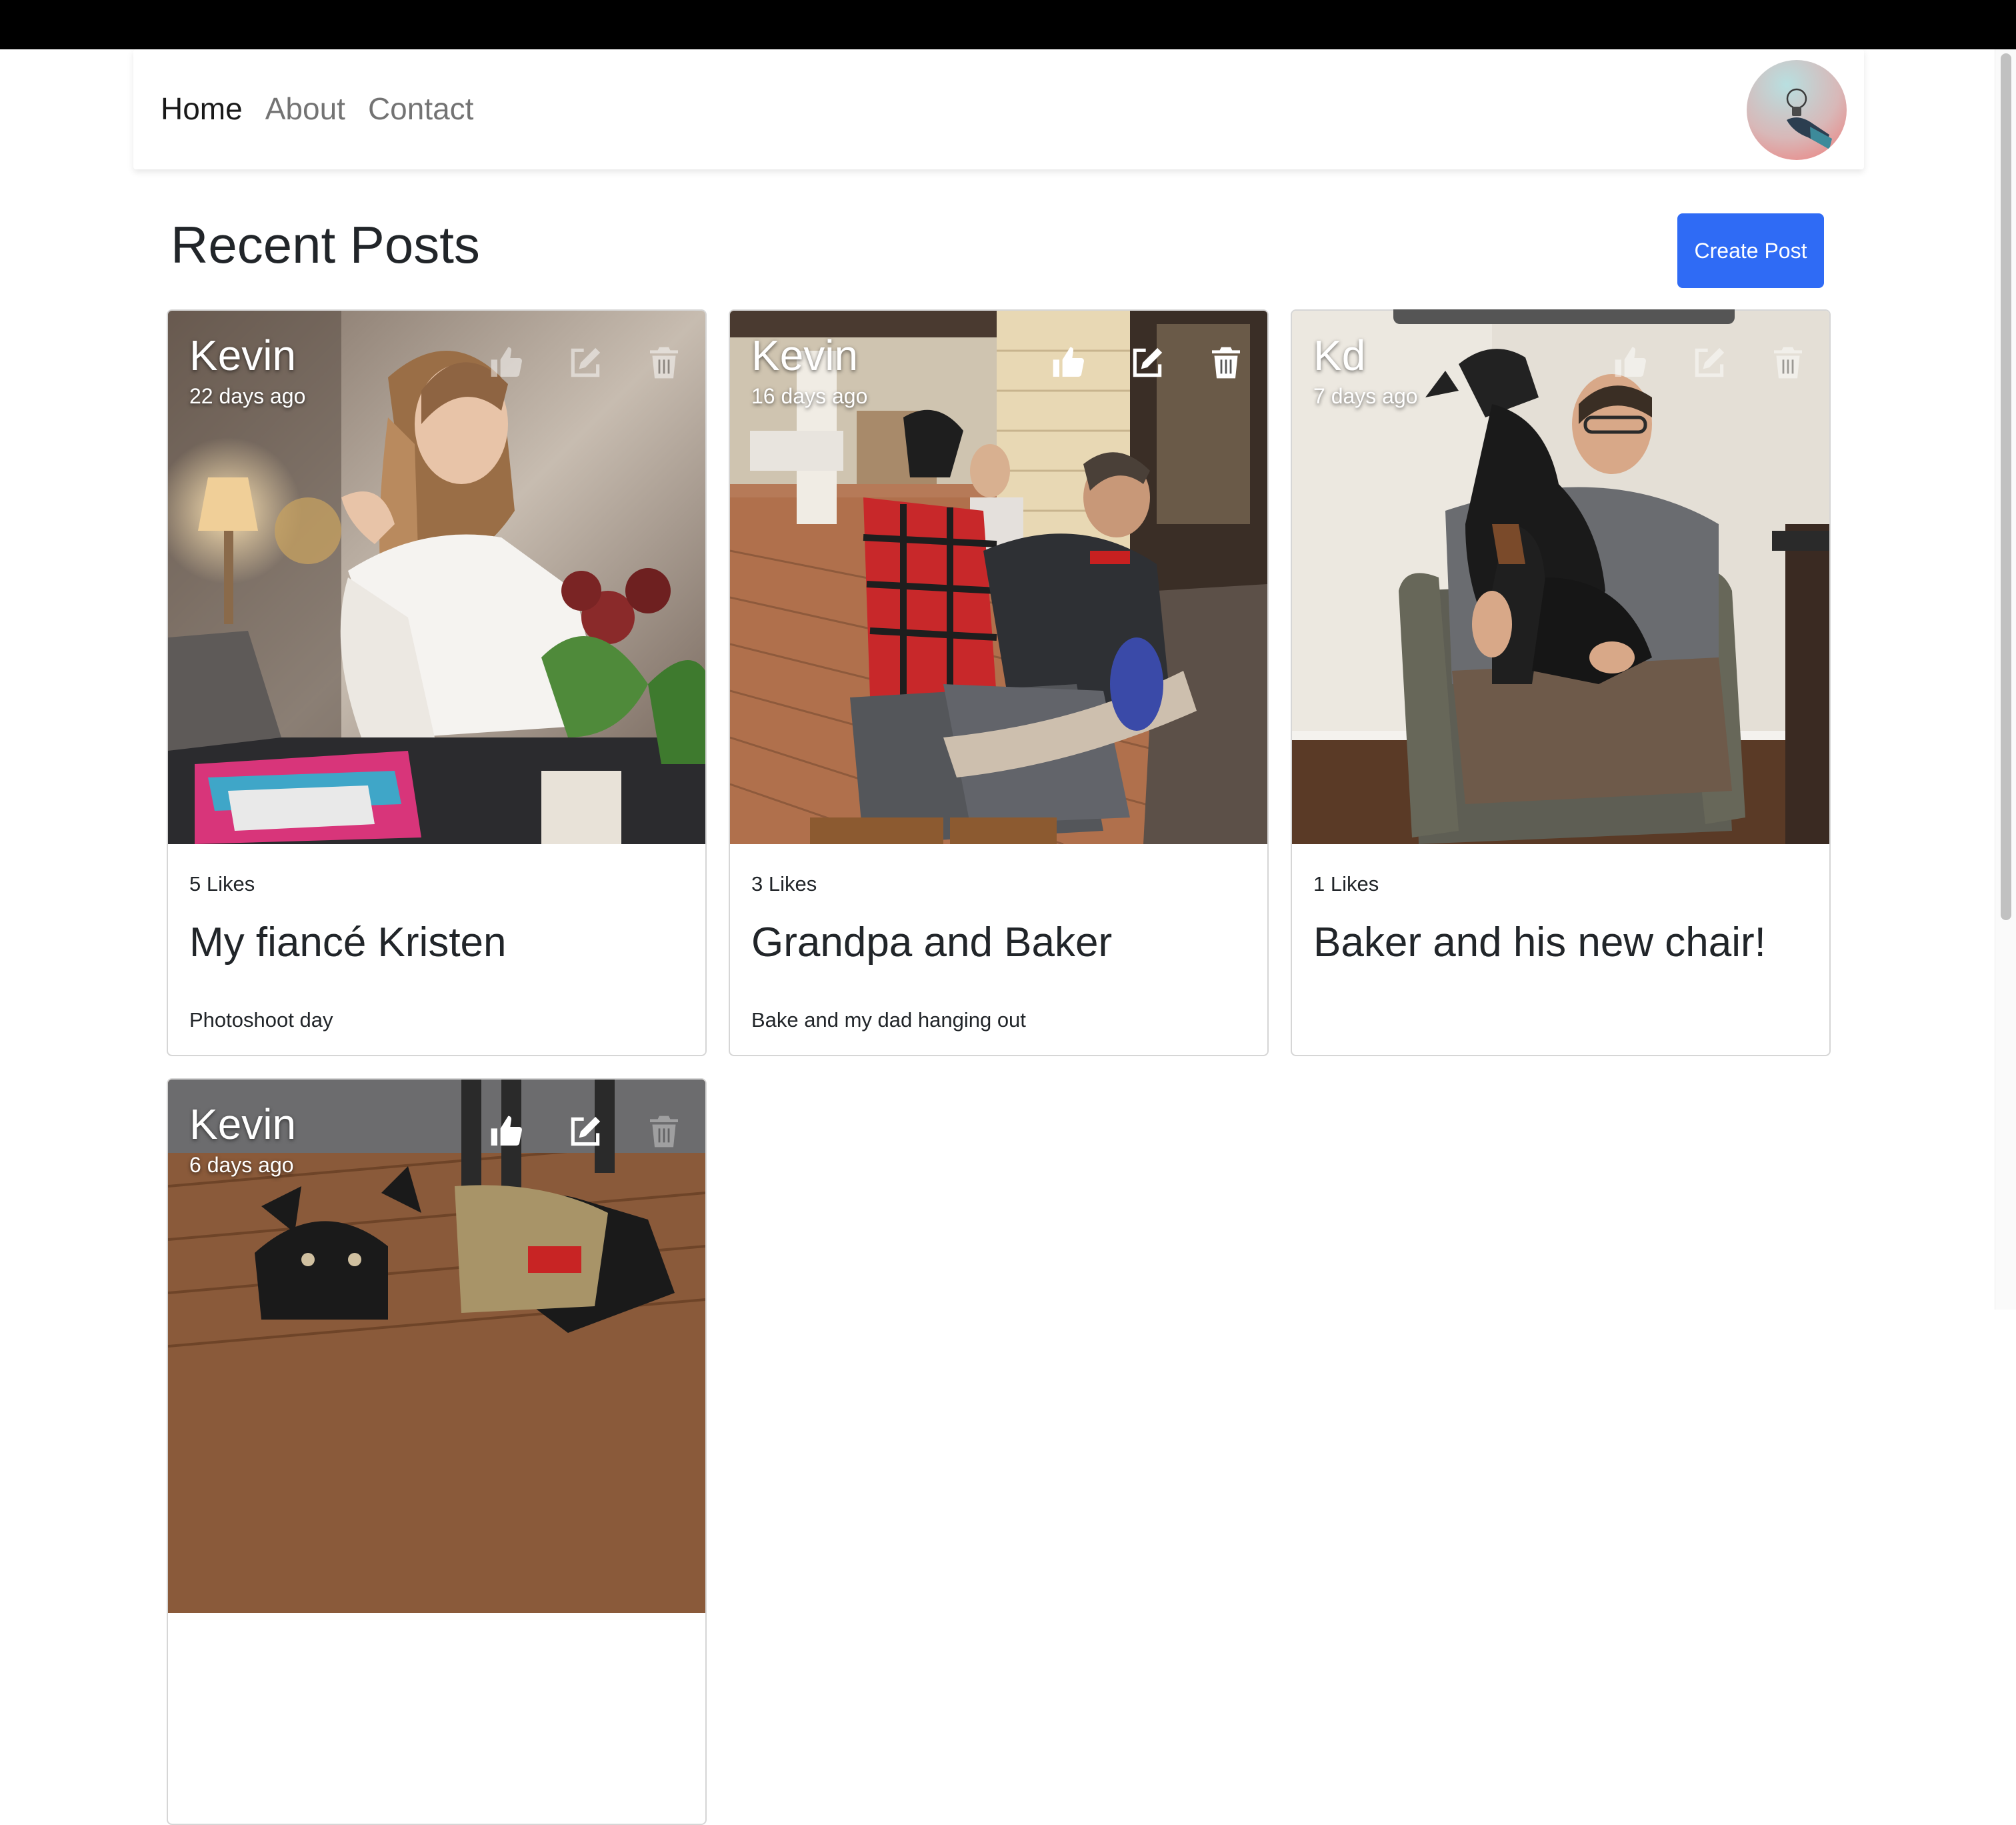  What do you see at coordinates (1008, 24) in the screenshot?
I see `window-top-bar` at bounding box center [1008, 24].